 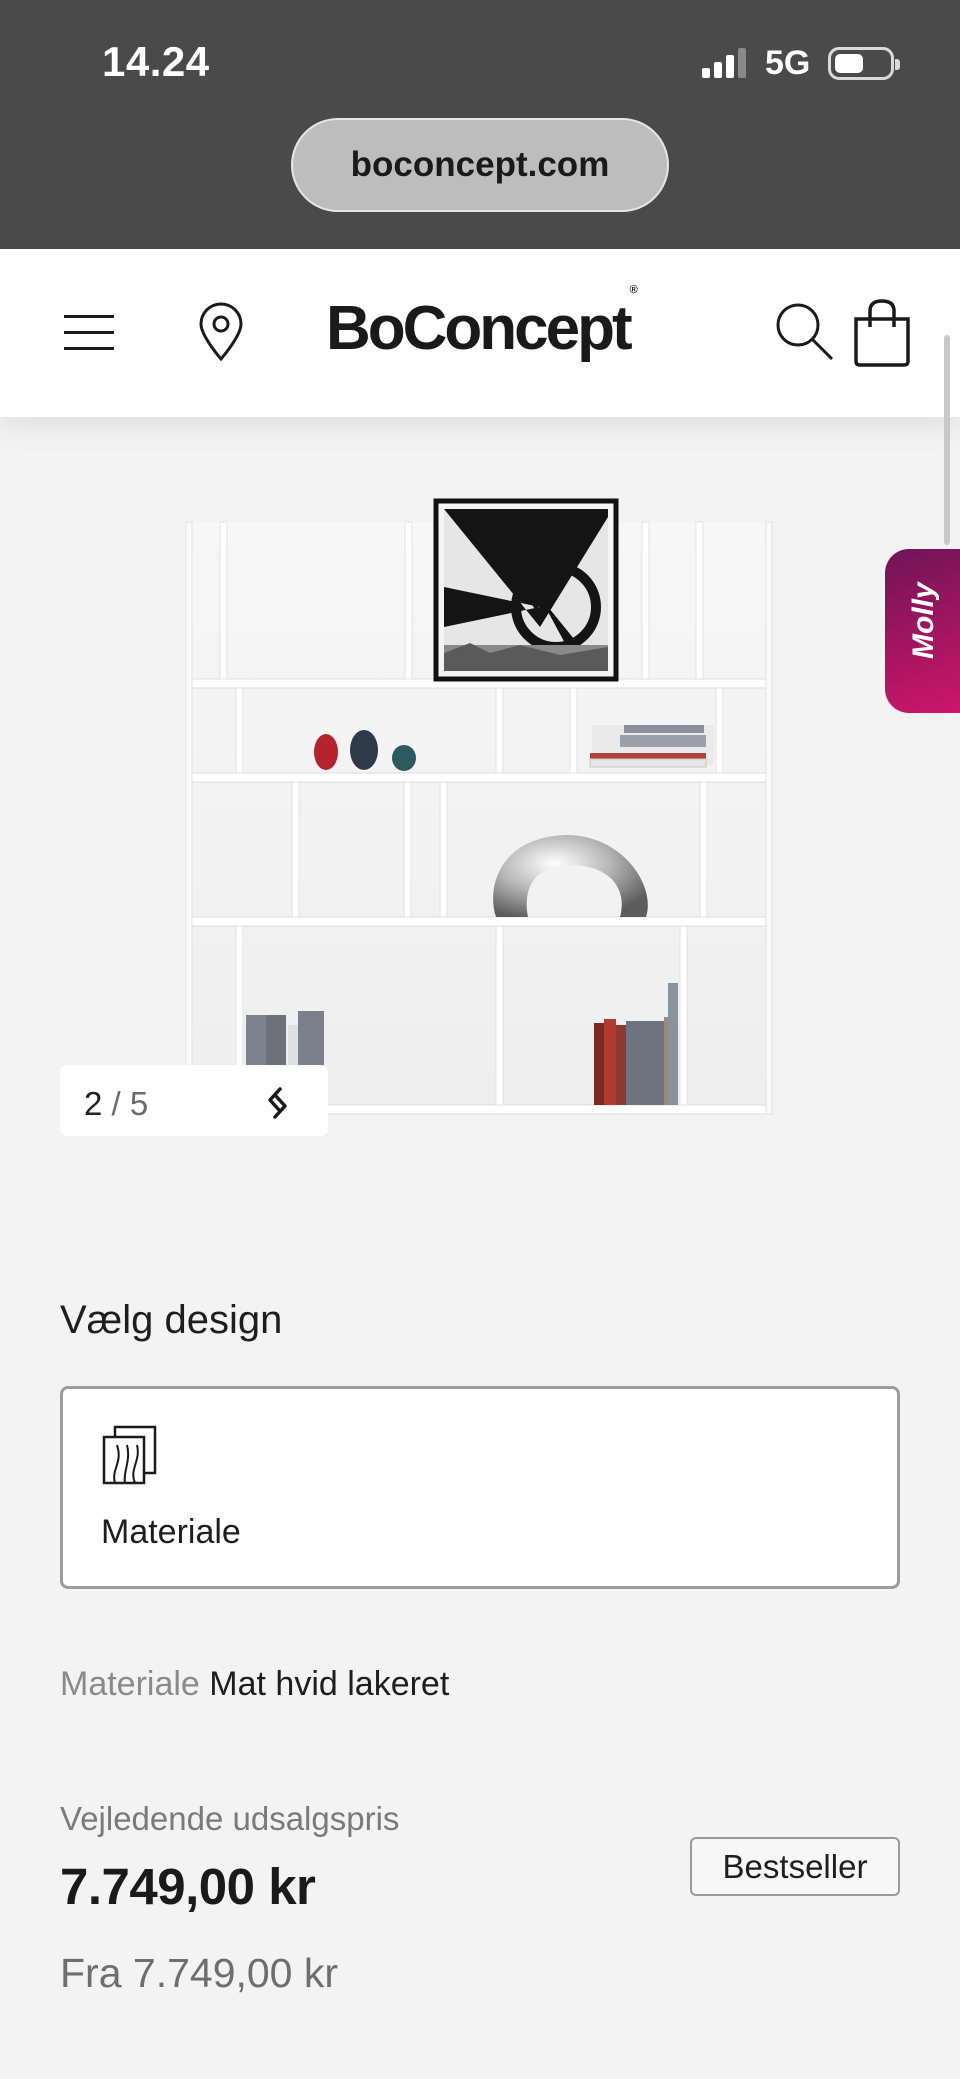 What do you see at coordinates (795, 1866) in the screenshot?
I see `bestseller-badge: Bestseller` at bounding box center [795, 1866].